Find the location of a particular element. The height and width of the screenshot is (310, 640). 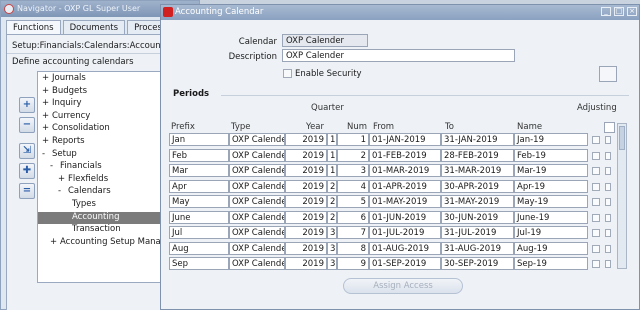

num-cell: 2 is located at coordinates (353, 155).